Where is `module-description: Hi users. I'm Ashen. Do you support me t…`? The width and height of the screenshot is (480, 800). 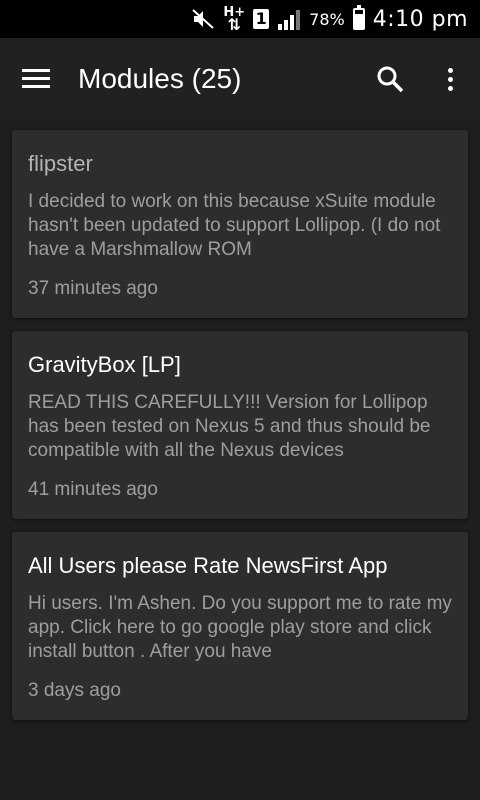
module-description: Hi users. I'm Ashen. Do you support me t… is located at coordinates (240, 627).